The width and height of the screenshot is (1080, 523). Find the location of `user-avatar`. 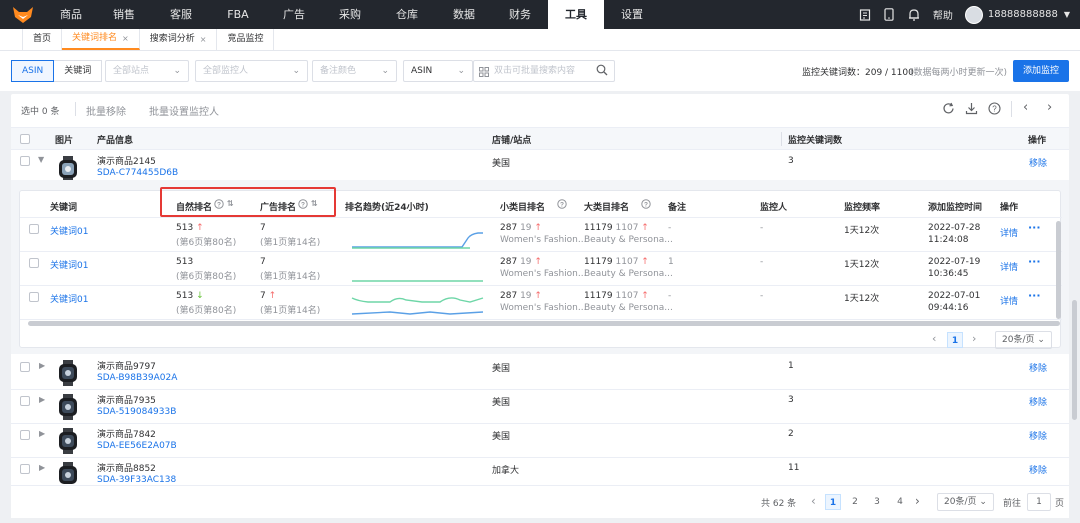

user-avatar is located at coordinates (973, 14).